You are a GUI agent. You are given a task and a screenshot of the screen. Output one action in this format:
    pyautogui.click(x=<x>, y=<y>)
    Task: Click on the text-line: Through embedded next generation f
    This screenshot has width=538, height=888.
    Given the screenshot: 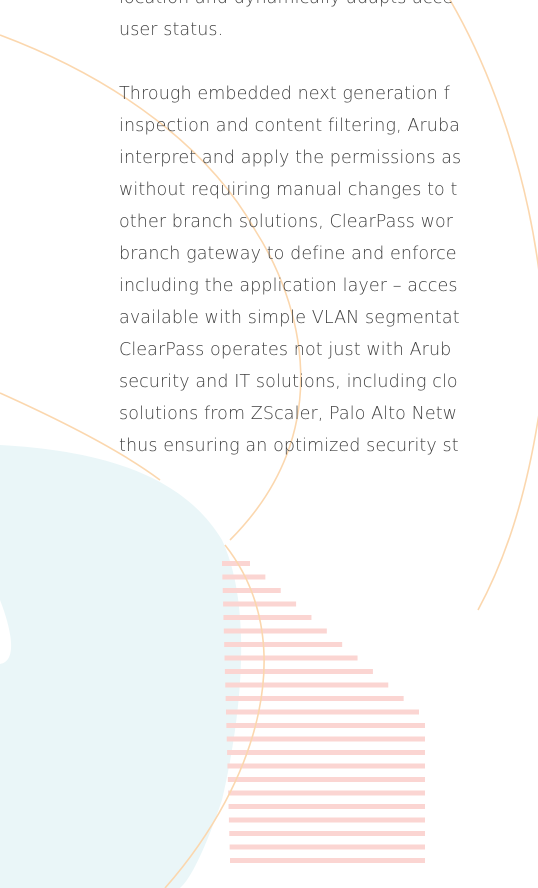 What is the action you would take?
    pyautogui.click(x=284, y=94)
    